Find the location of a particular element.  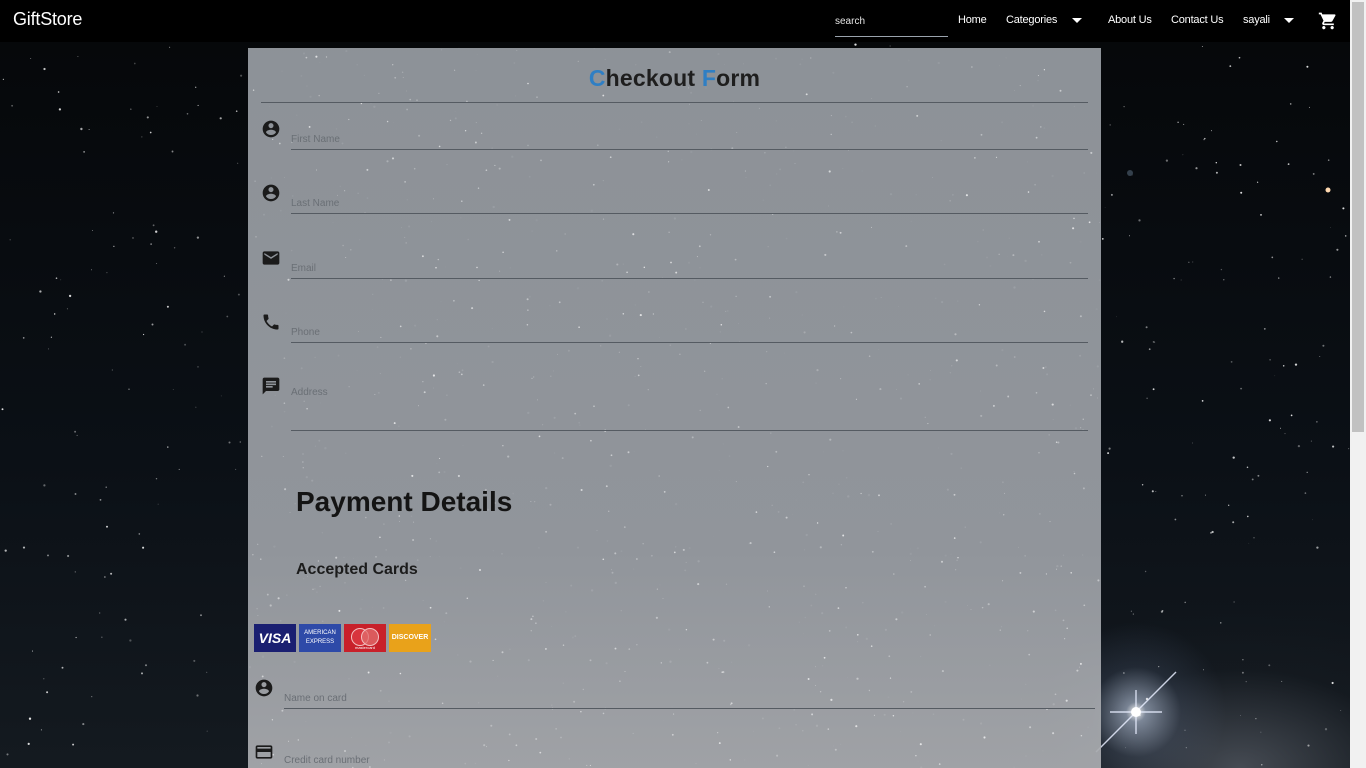

brand-logo: GiftStore is located at coordinates (47, 19).